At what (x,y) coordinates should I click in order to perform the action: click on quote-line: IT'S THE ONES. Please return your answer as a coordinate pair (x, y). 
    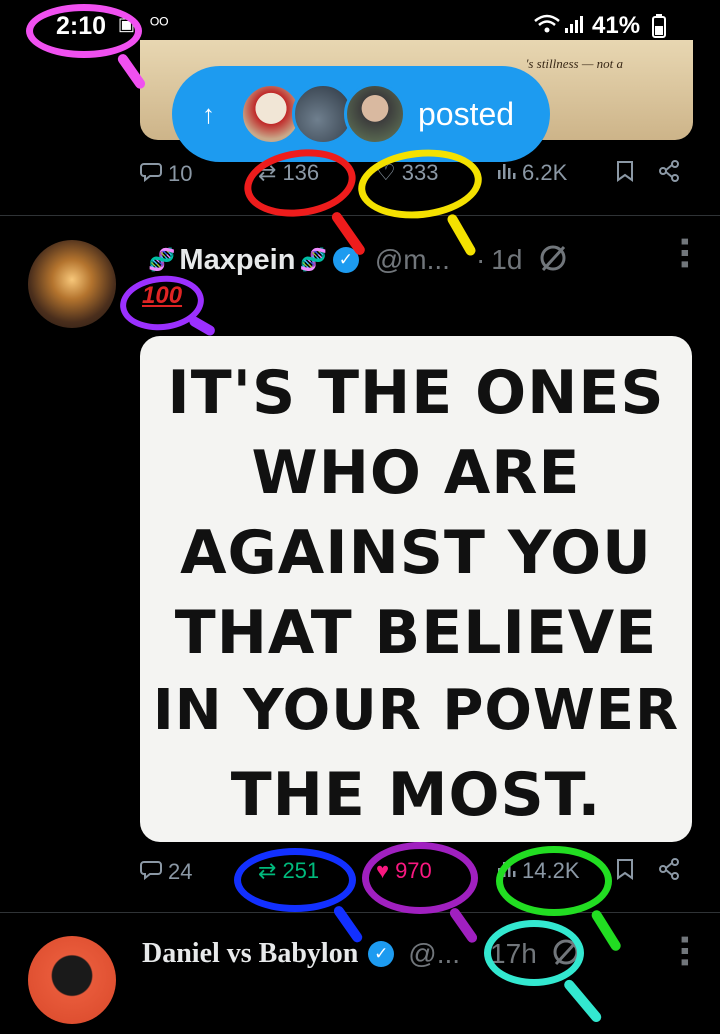
    Looking at the image, I should click on (416, 393).